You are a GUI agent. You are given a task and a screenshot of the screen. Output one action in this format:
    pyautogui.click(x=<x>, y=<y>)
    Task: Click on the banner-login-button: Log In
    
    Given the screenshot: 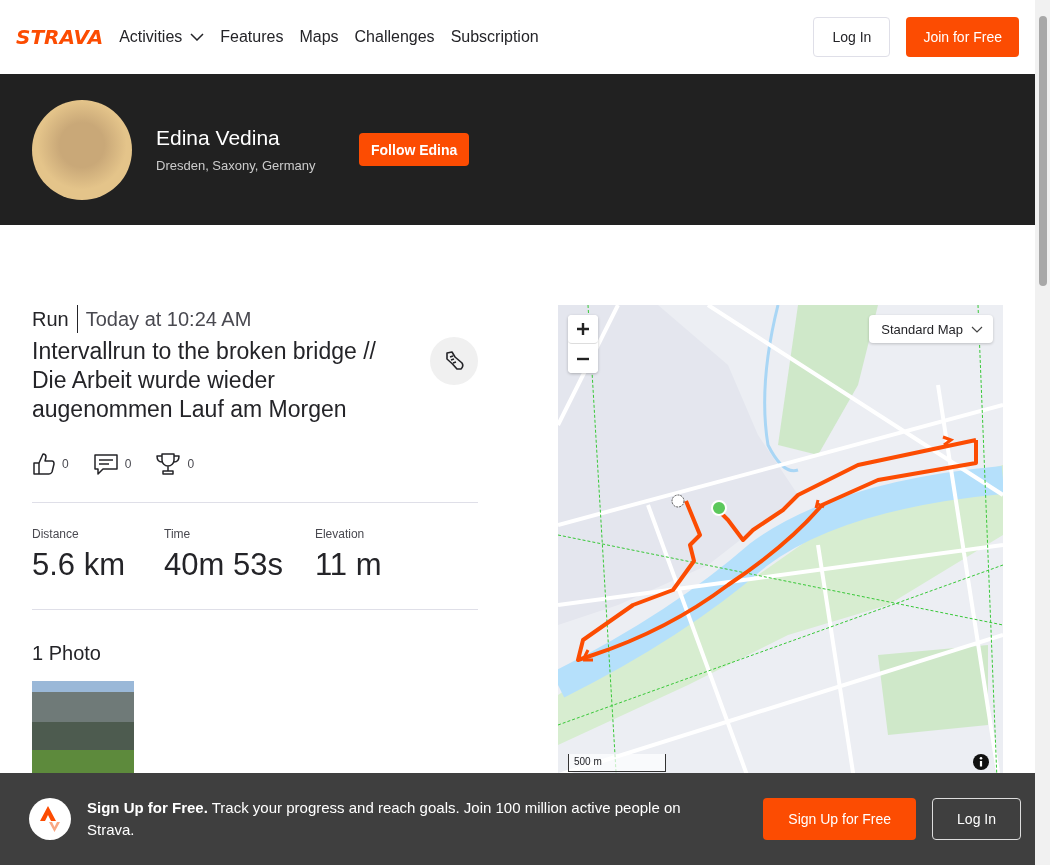 What is the action you would take?
    pyautogui.click(x=976, y=819)
    